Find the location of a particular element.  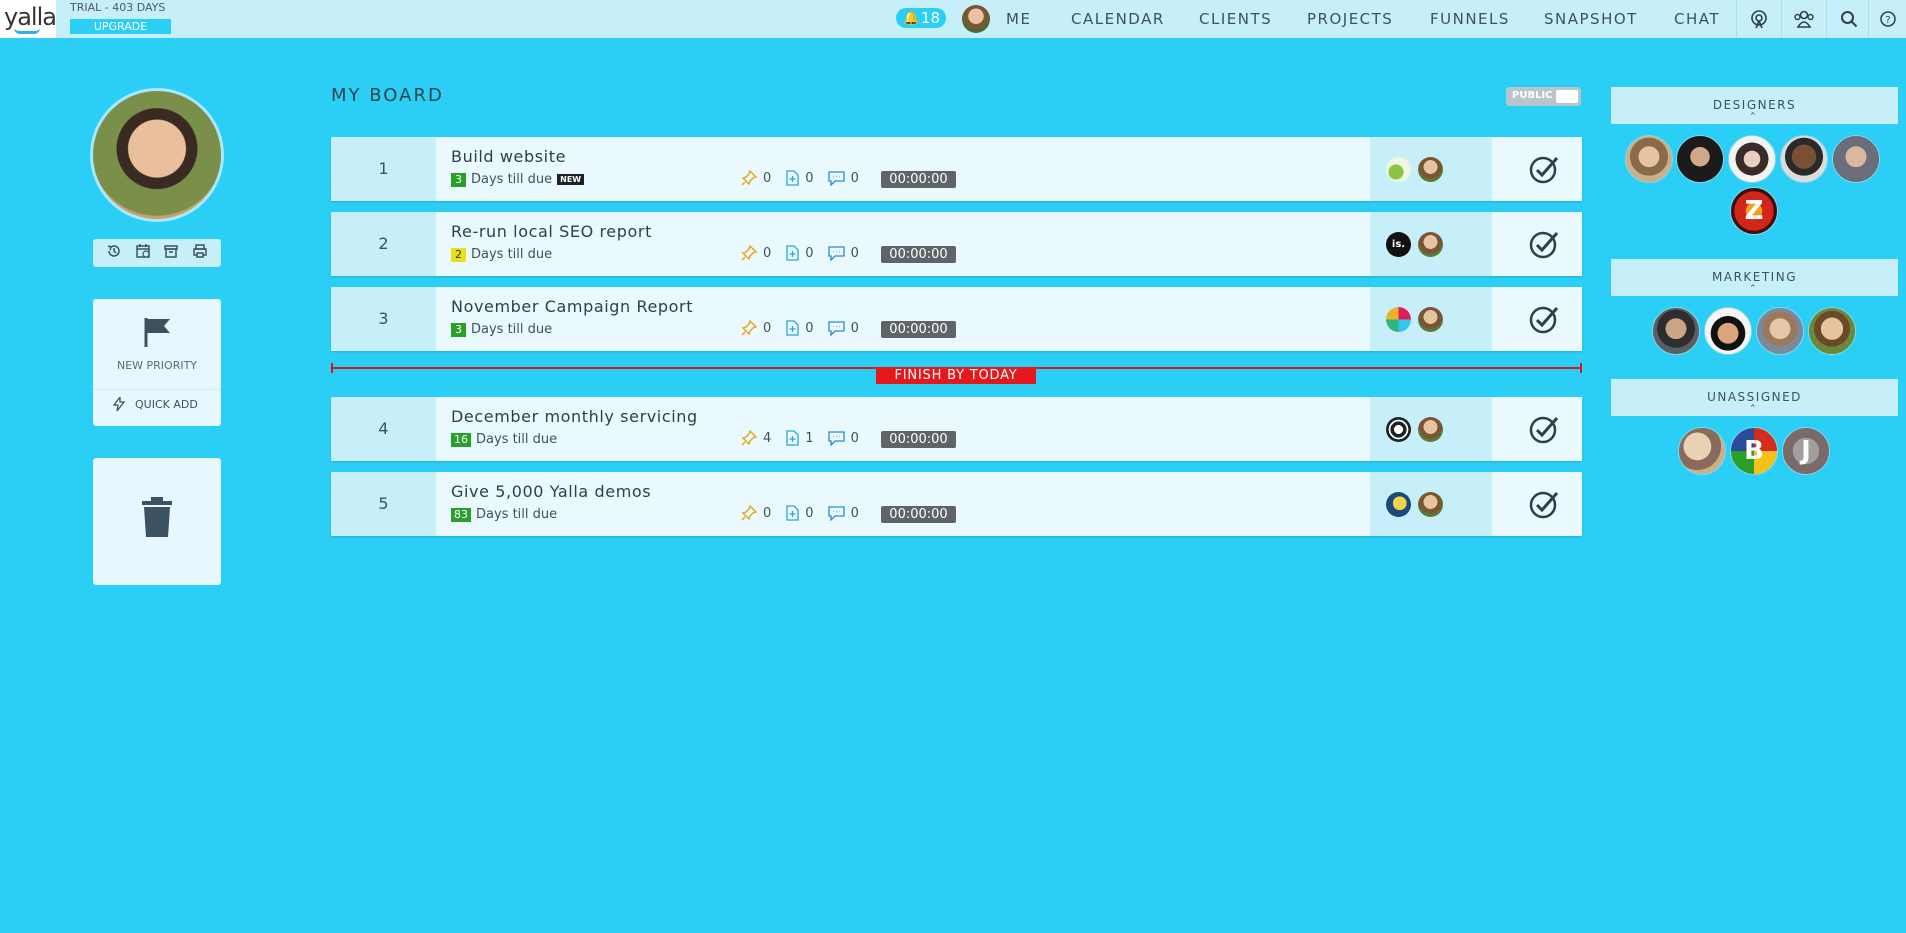

task-title: Build website is located at coordinates (508, 156).